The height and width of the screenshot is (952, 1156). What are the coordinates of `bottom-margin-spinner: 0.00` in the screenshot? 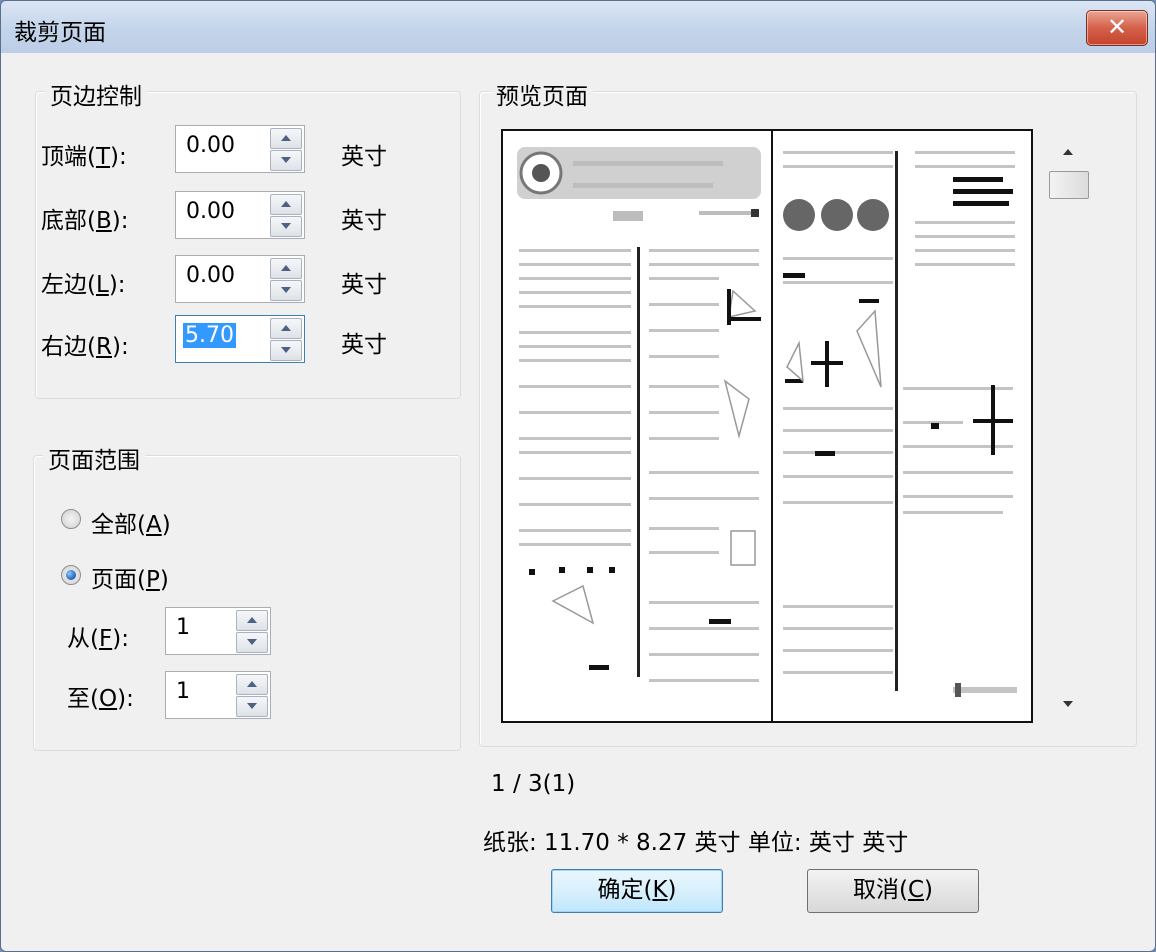 It's located at (240, 215).